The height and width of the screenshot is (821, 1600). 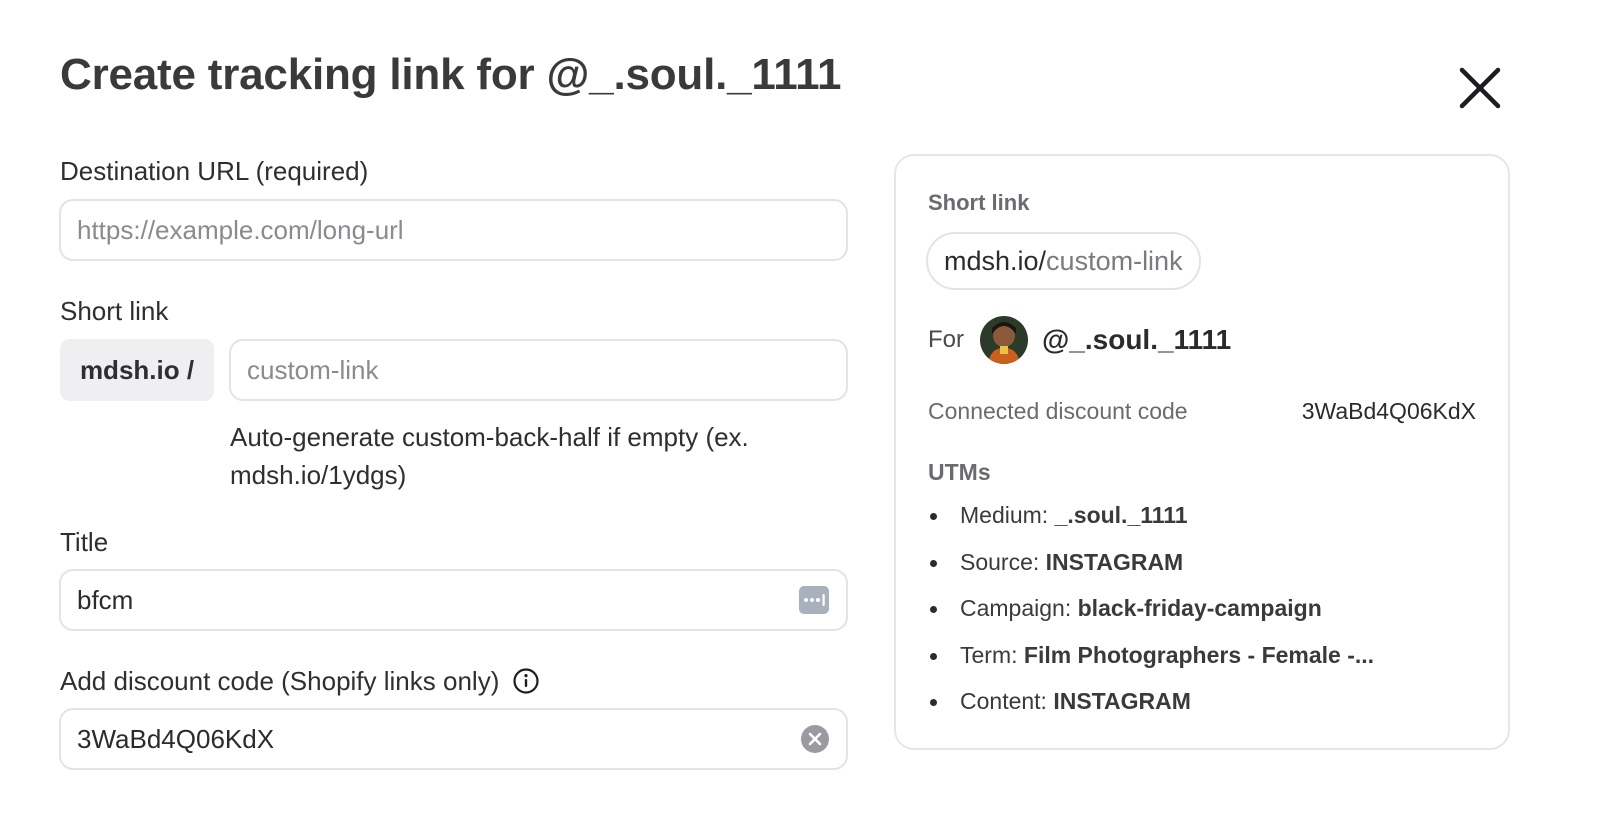 I want to click on discount-code-label-text: Add discount code (Shopify links only), so click(x=280, y=681).